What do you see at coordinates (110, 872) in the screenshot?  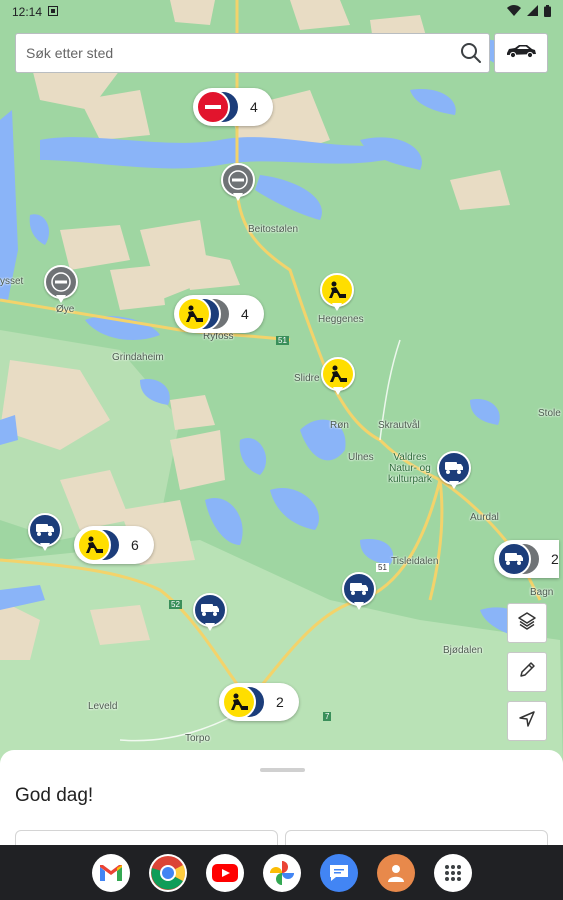 I see `gmail-icon` at bounding box center [110, 872].